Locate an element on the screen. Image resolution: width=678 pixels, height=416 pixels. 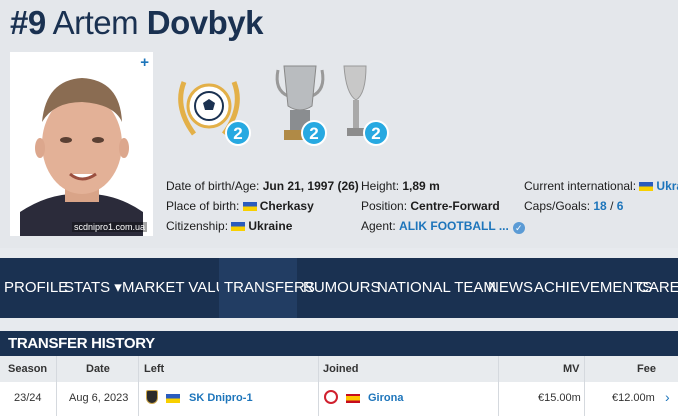
caps-label: Caps/Goals: is located at coordinates (557, 206).